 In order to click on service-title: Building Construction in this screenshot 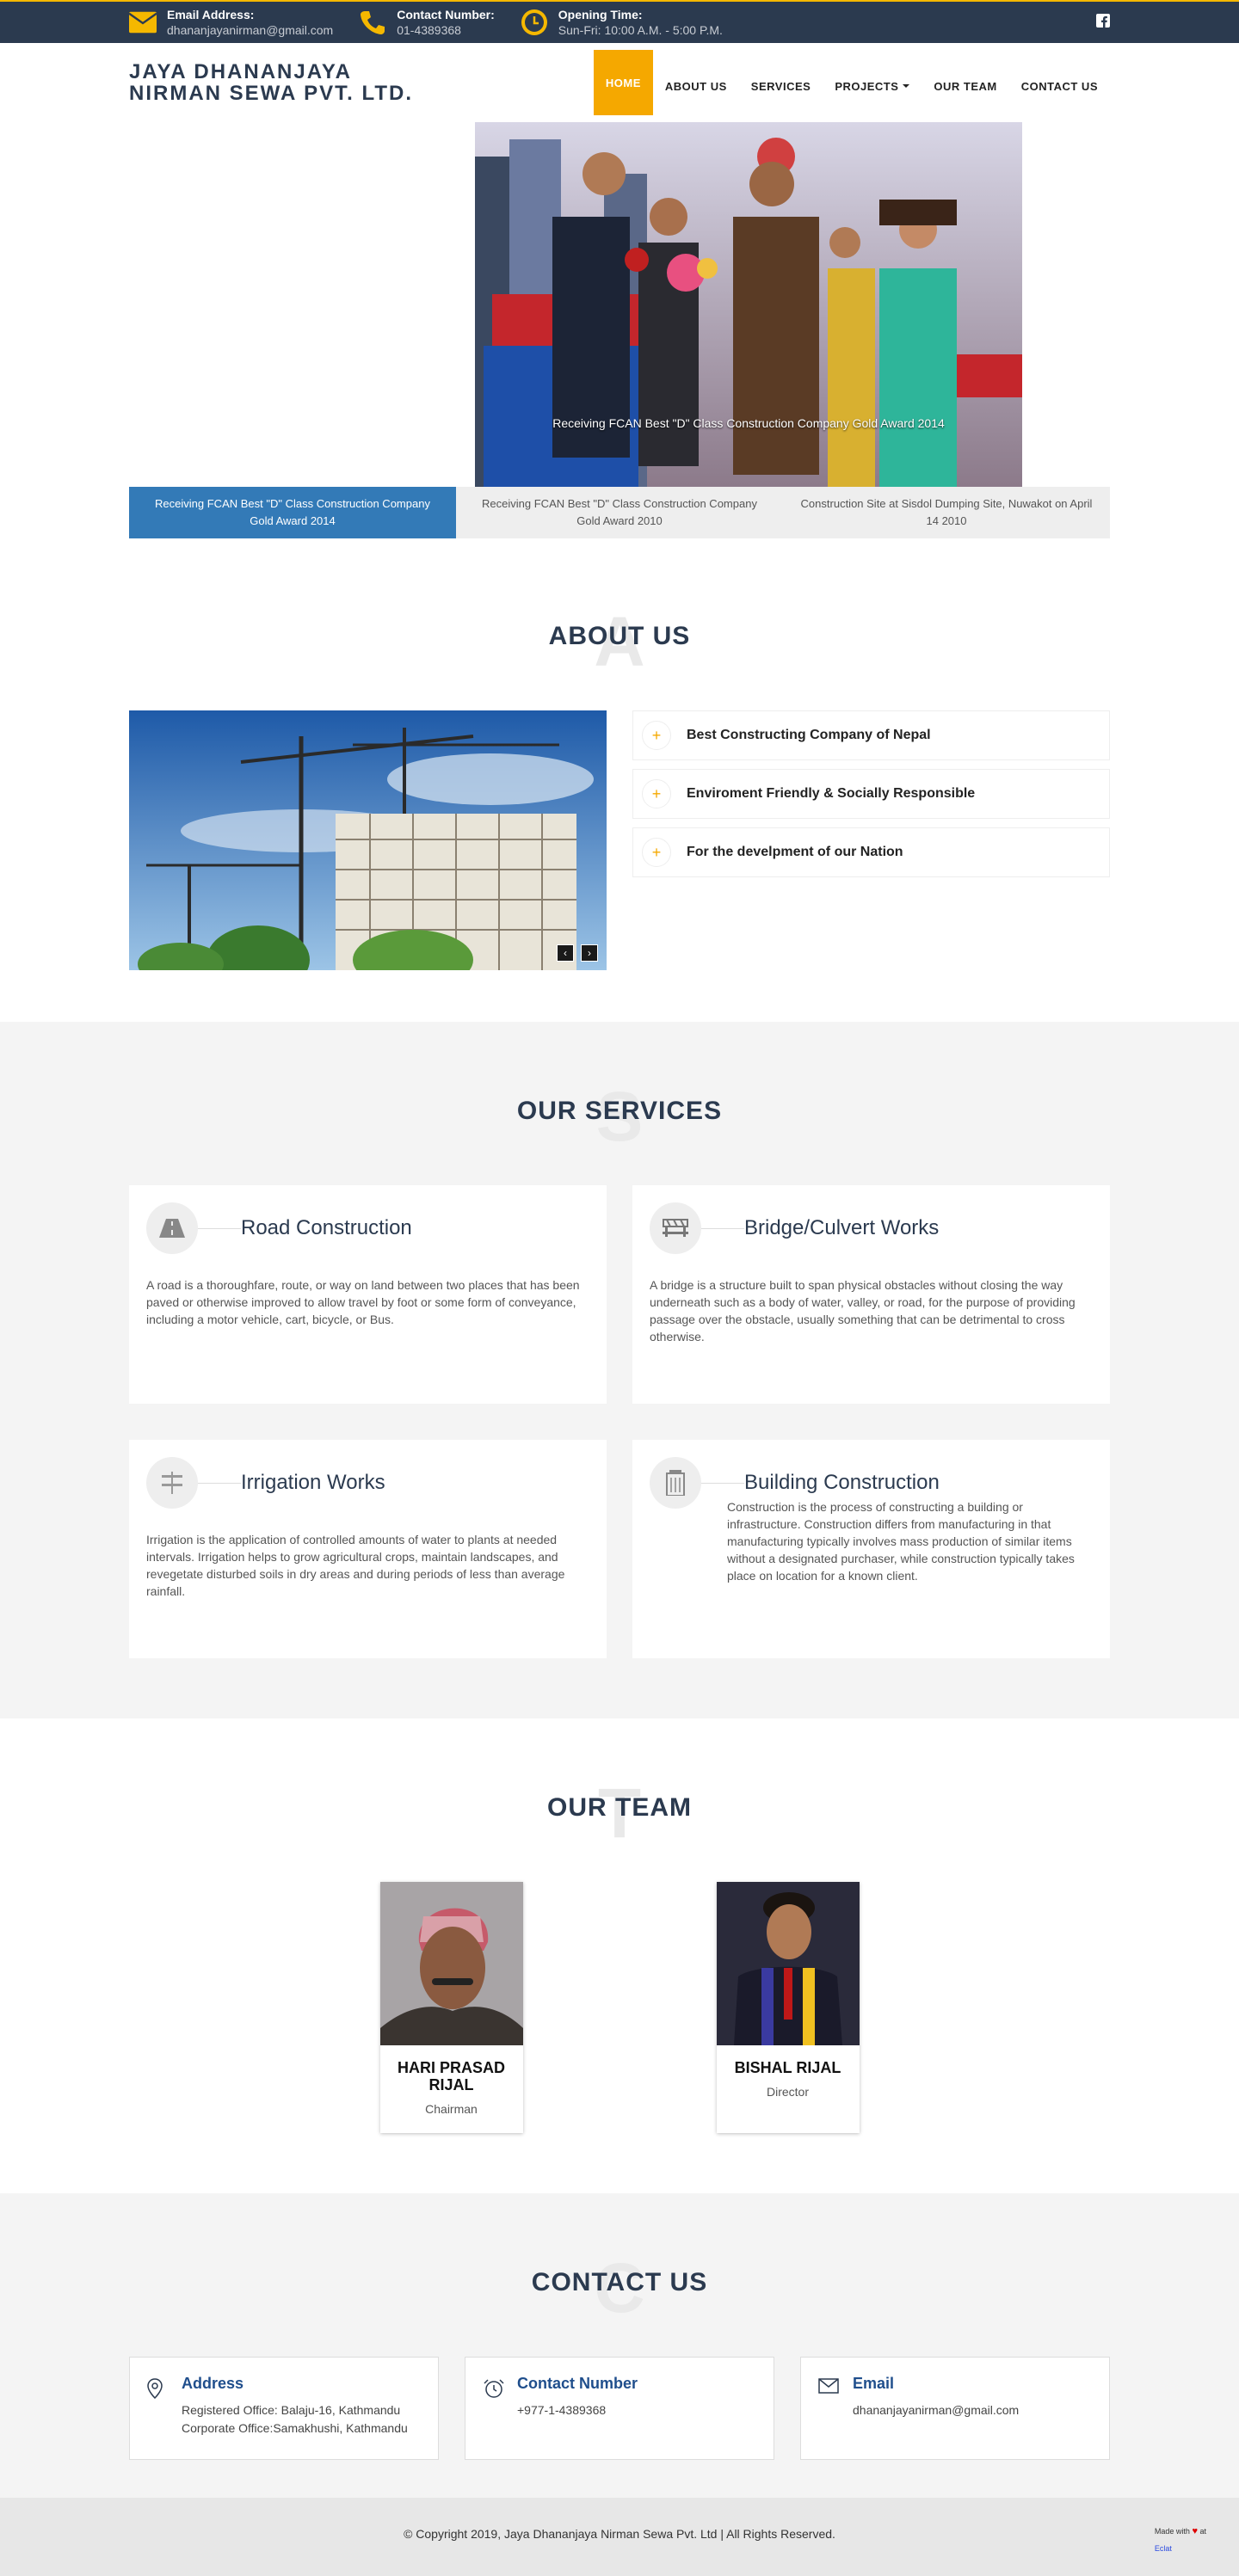, I will do `click(842, 1482)`.